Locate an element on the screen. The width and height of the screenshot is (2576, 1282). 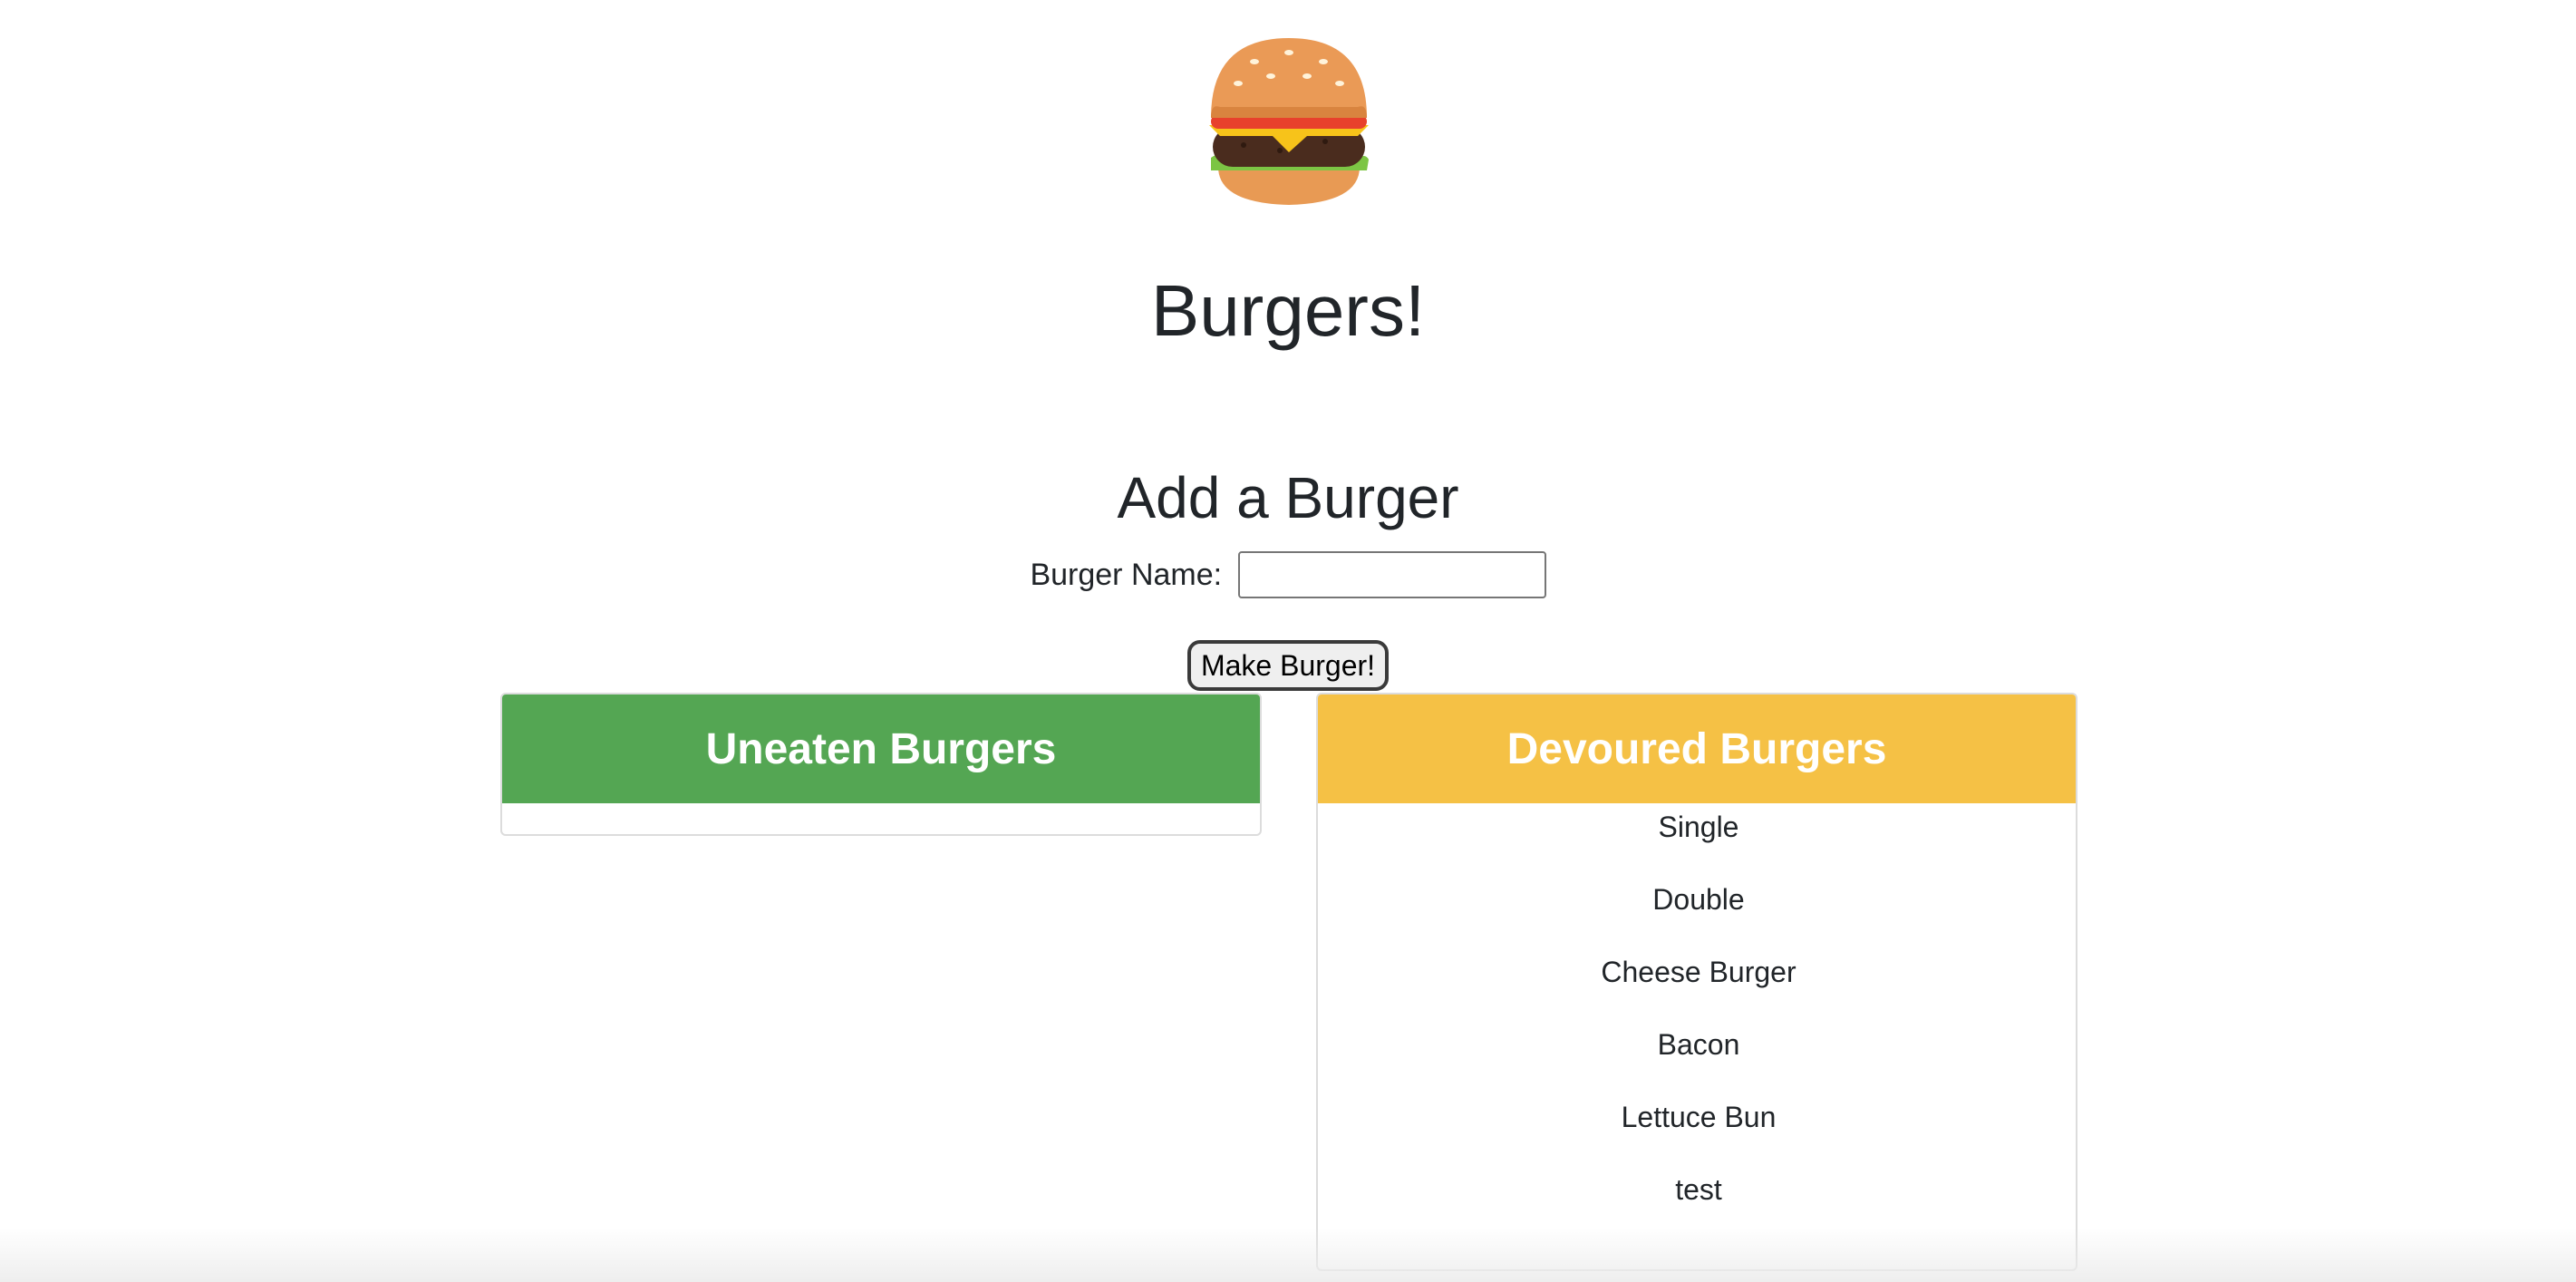
list-item: Lettuce Bun is located at coordinates (1699, 1117).